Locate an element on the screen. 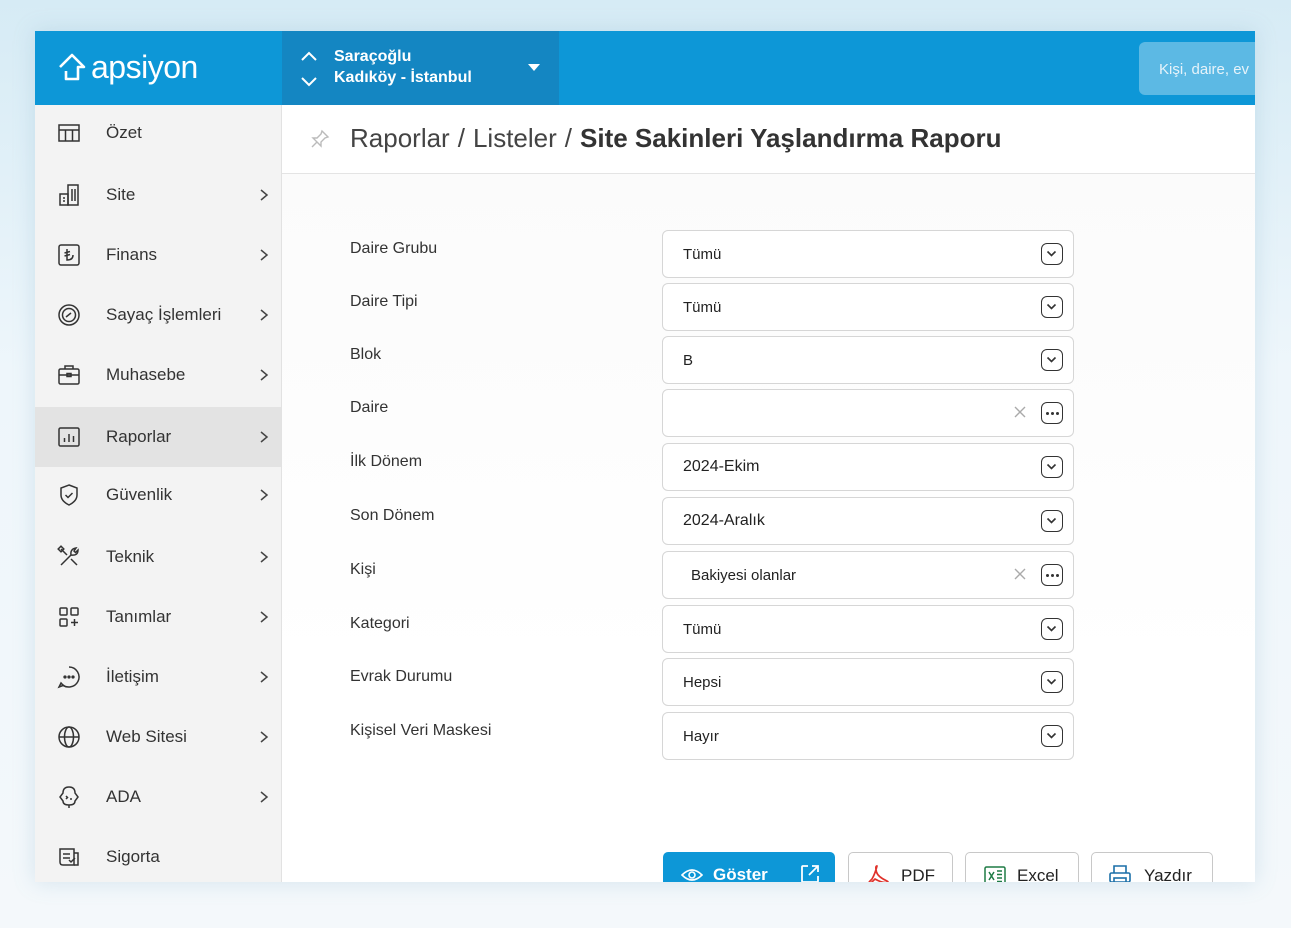  kisi-lookup: Bakiyesi olanlar is located at coordinates (868, 575).